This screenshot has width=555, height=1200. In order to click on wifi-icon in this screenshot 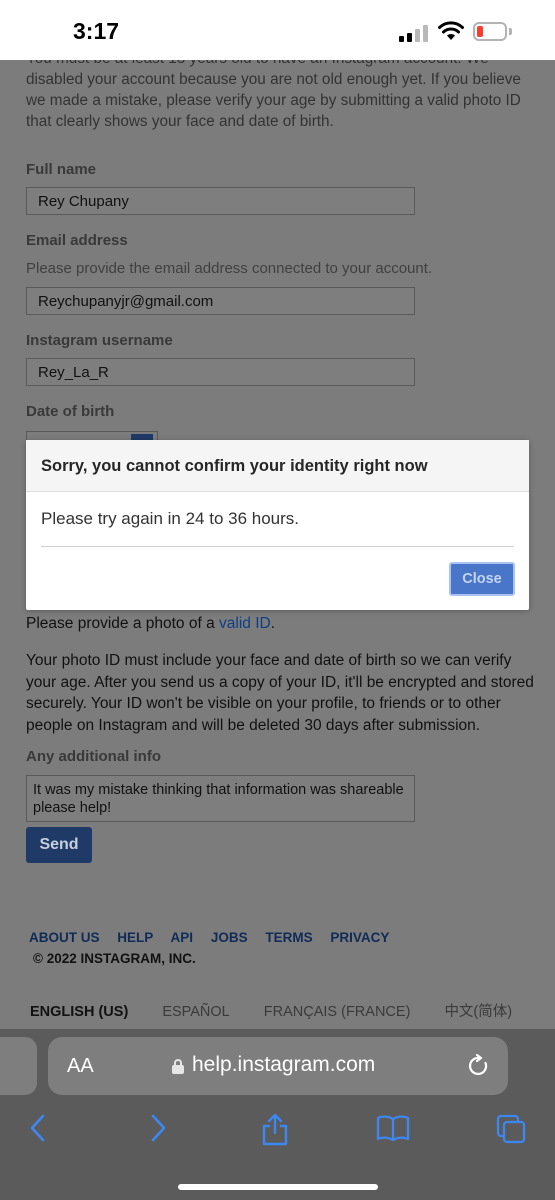, I will do `click(451, 30)`.